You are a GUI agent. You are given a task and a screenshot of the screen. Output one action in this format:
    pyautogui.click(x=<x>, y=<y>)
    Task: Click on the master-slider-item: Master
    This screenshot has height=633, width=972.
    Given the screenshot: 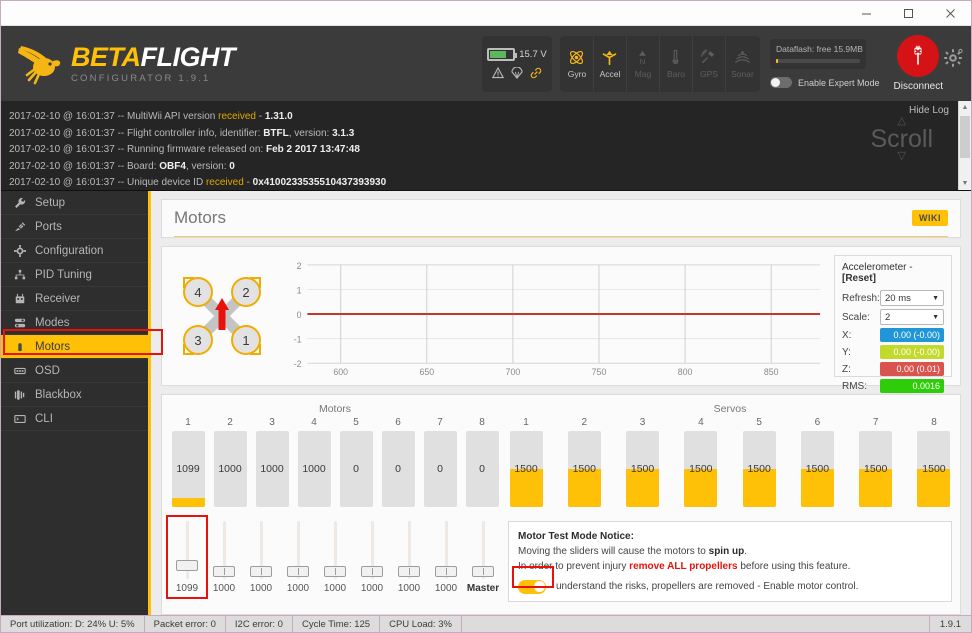 What is the action you would take?
    pyautogui.click(x=483, y=557)
    